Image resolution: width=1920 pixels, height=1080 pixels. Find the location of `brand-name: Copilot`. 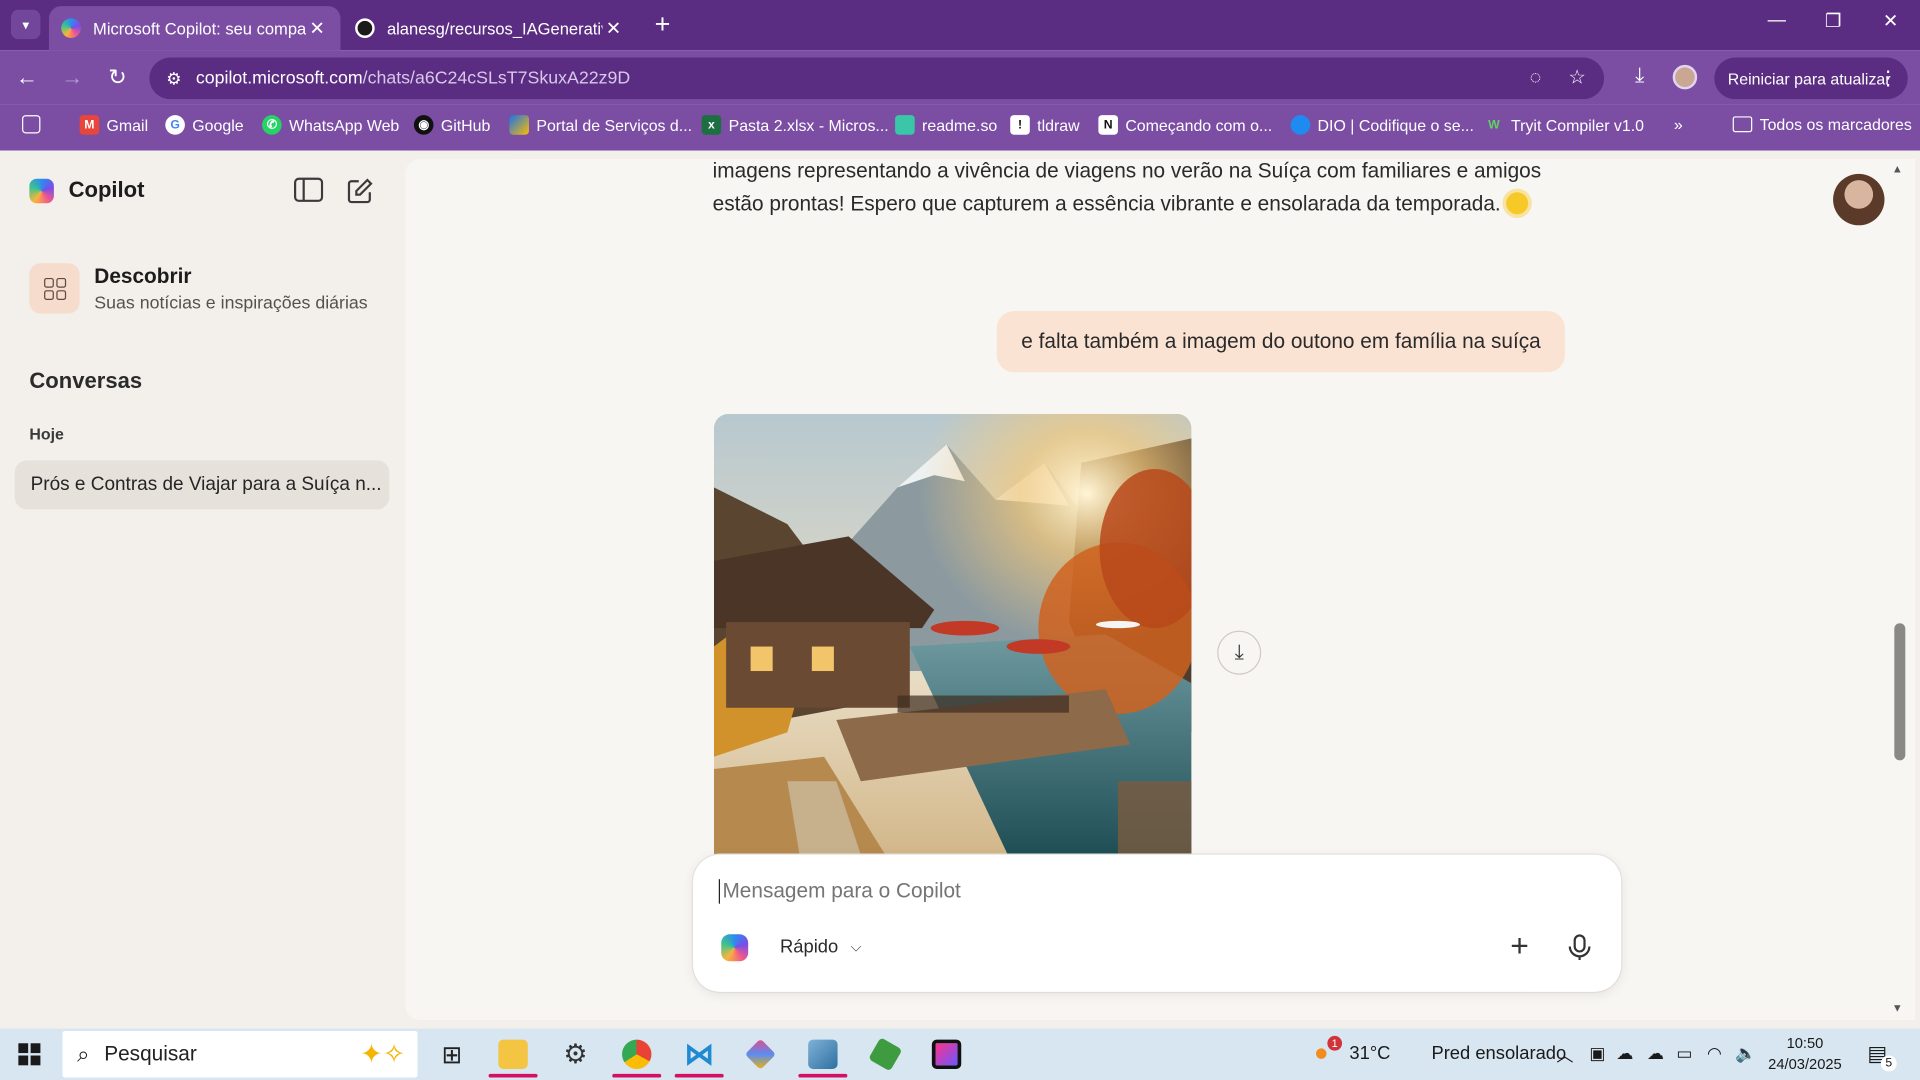

brand-name: Copilot is located at coordinates (106, 190).